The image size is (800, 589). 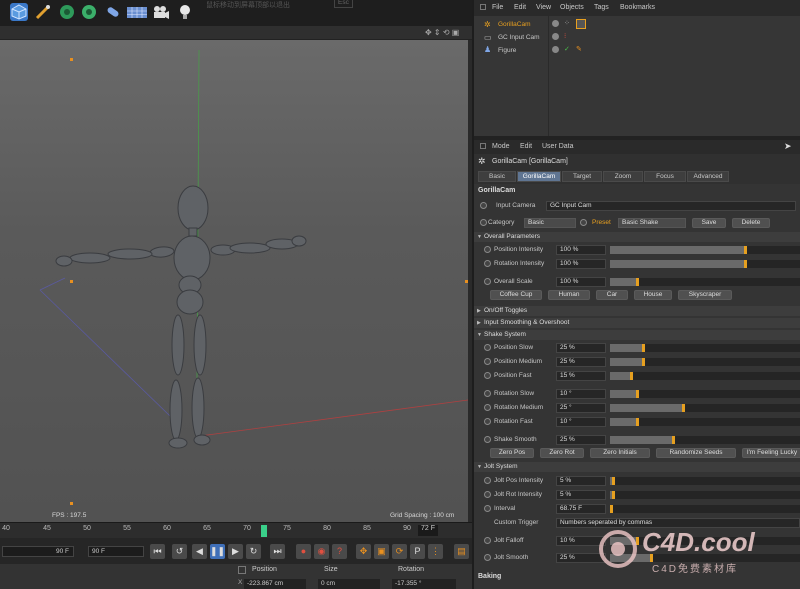 I want to click on timeline: 40 45 50 55 60 65 70 75 80 85 90 72 F, so click(x=236, y=530).